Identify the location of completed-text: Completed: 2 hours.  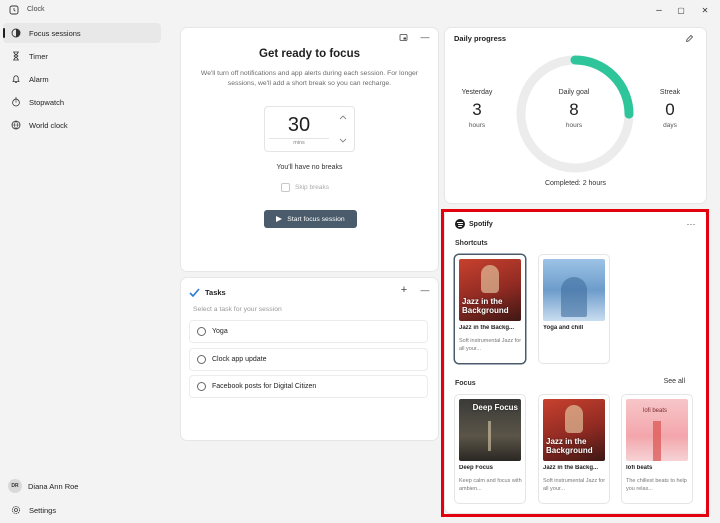
(575, 183).